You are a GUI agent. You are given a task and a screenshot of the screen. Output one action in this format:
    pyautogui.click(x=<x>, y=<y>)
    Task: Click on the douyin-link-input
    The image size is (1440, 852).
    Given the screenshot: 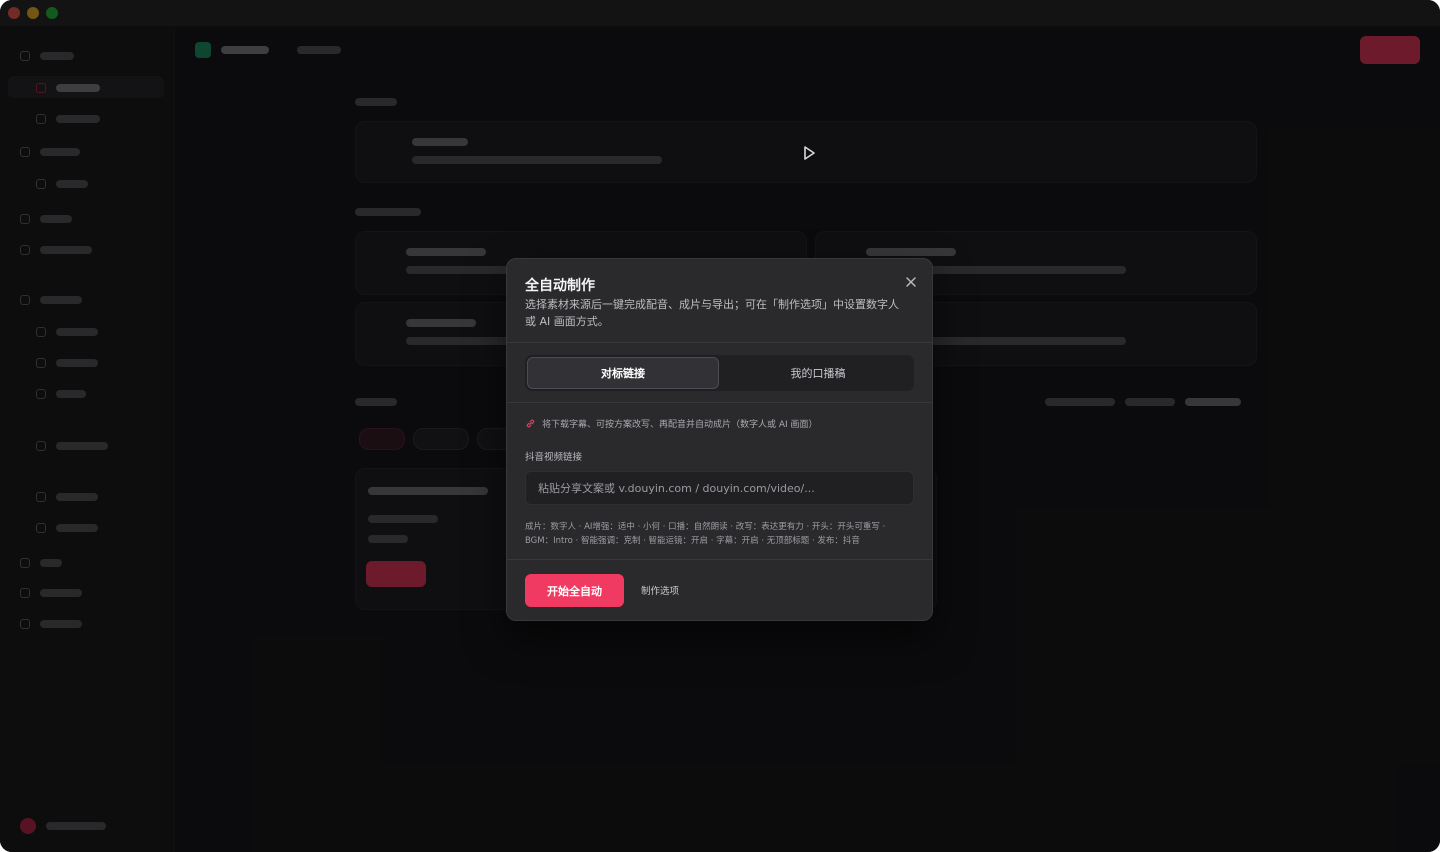 What is the action you would take?
    pyautogui.click(x=719, y=488)
    